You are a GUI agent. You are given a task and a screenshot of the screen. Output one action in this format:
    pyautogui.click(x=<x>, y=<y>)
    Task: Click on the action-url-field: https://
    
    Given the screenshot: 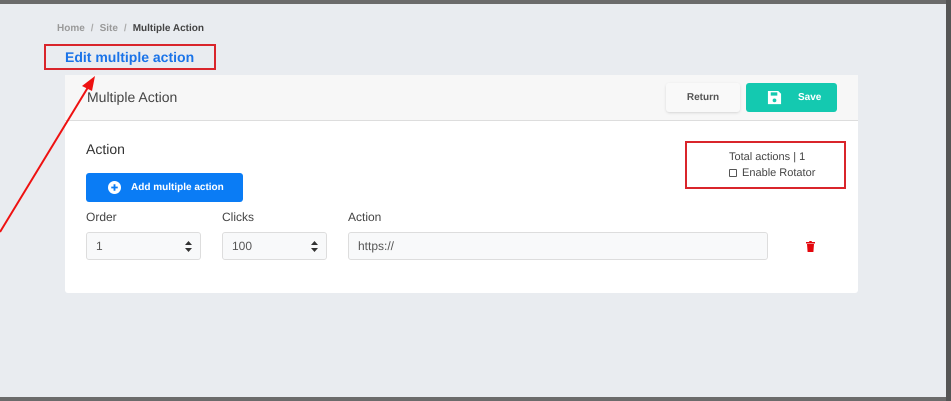 What is the action you would take?
    pyautogui.click(x=558, y=246)
    